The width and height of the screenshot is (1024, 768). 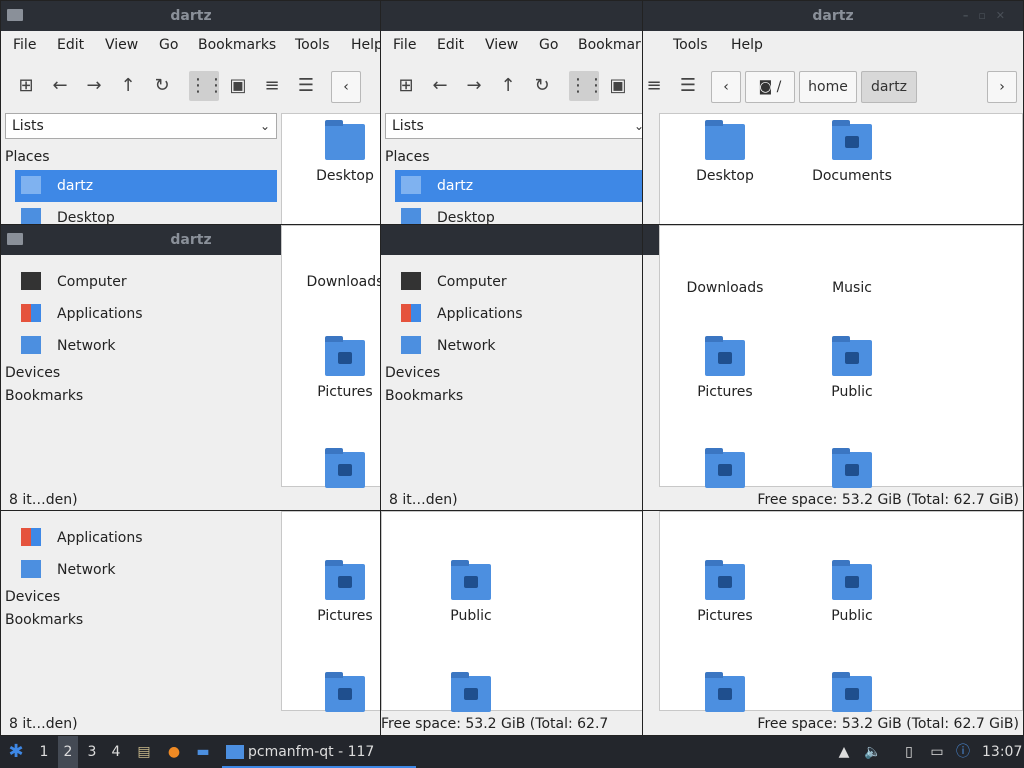 What do you see at coordinates (33, 597) in the screenshot?
I see `devices-header: Devices` at bounding box center [33, 597].